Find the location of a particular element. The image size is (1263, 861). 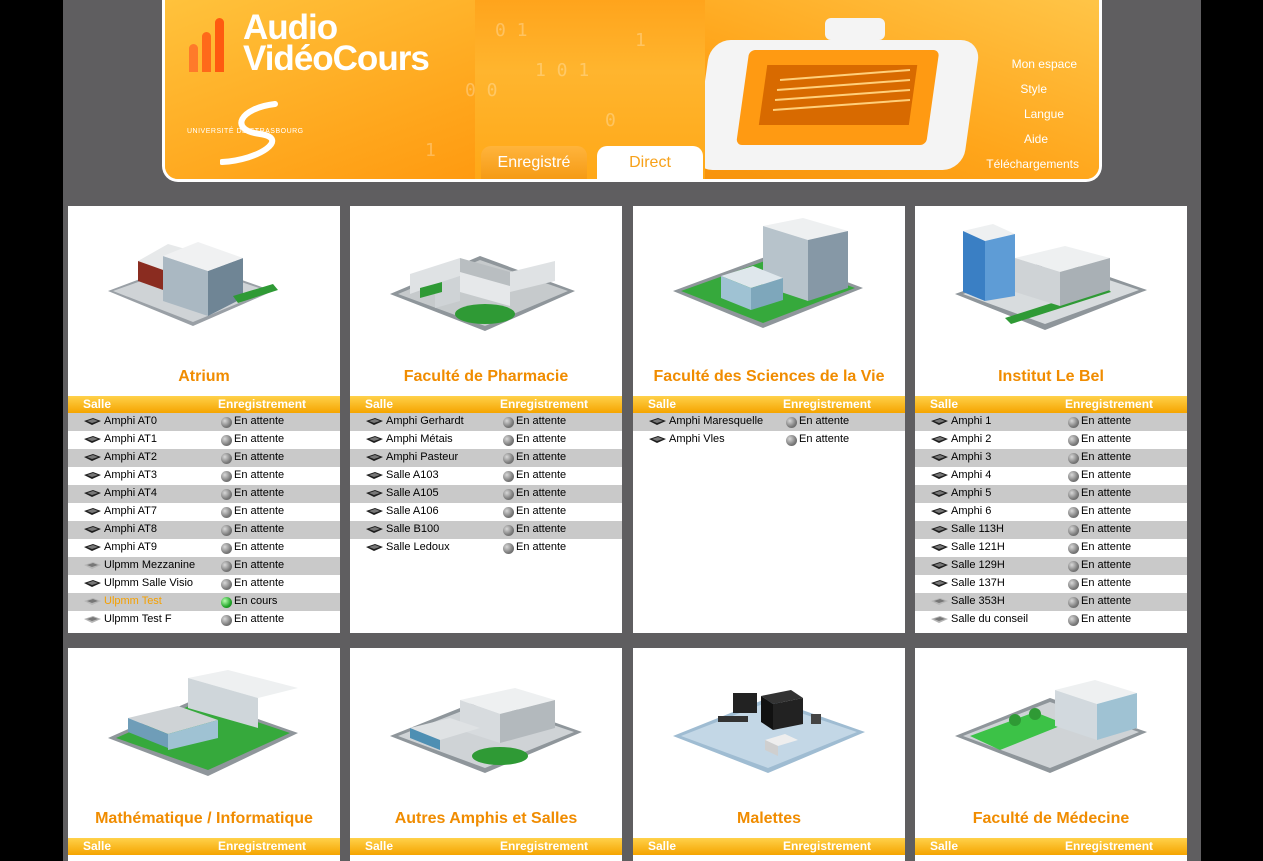

medecine-building-icon is located at coordinates (1051, 723).